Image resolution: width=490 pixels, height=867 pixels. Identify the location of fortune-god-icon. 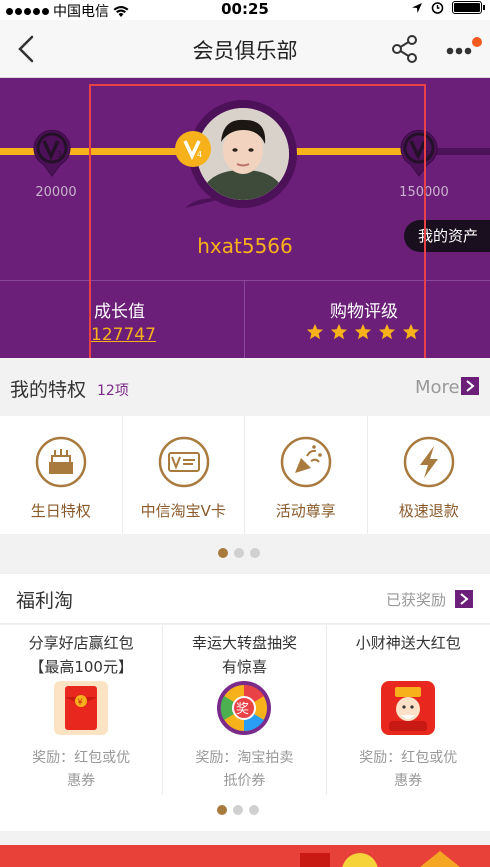
(407, 708).